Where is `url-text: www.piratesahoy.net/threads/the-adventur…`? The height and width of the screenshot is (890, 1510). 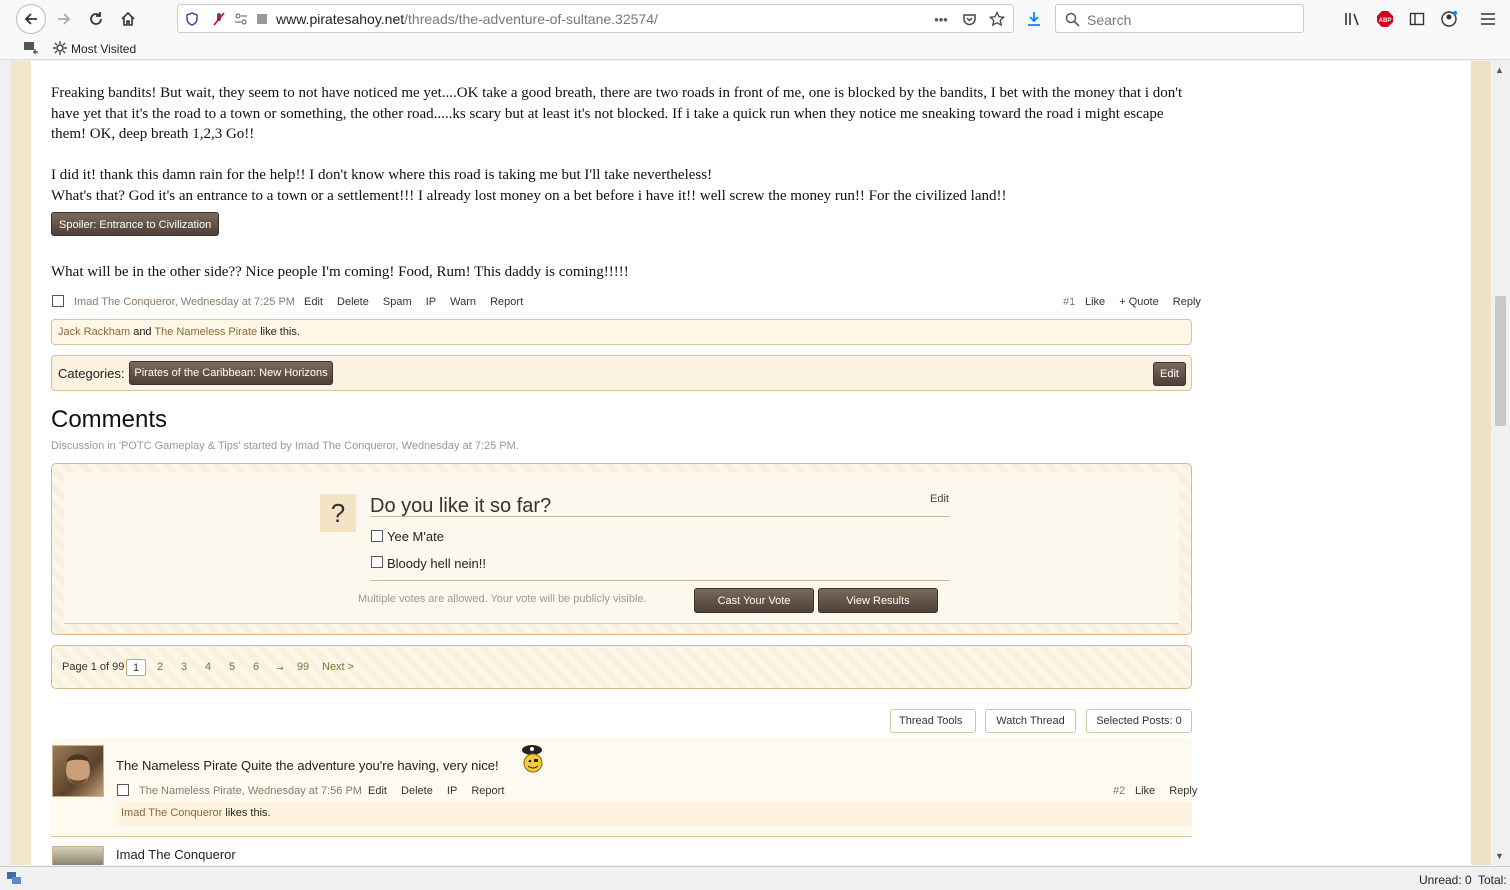 url-text: www.piratesahoy.net/threads/the-adventur… is located at coordinates (467, 19).